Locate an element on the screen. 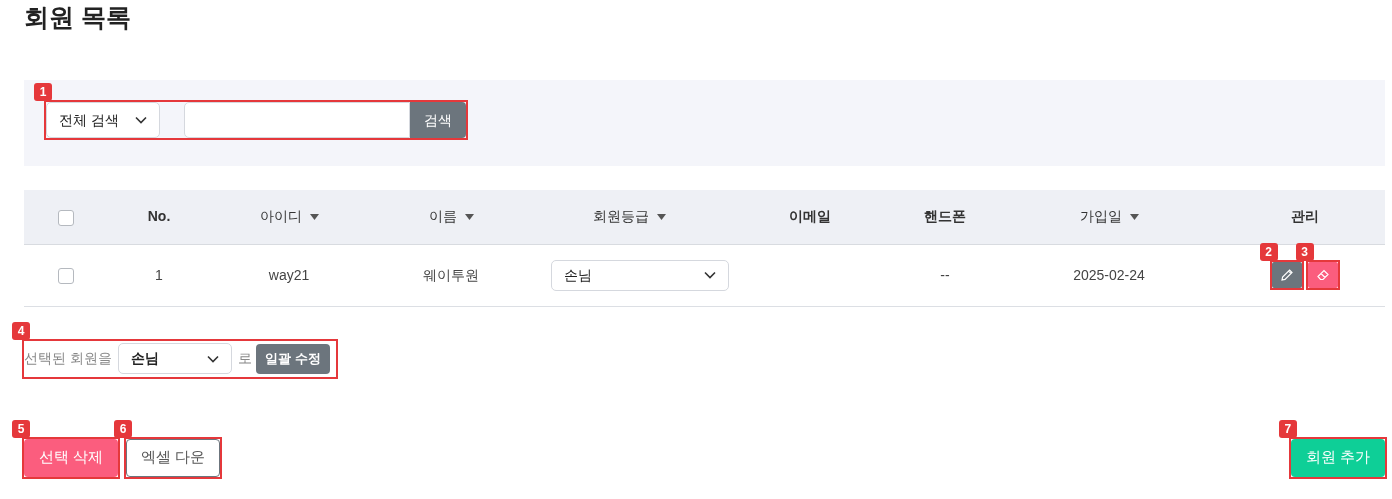  edit-button is located at coordinates (1286, 275).